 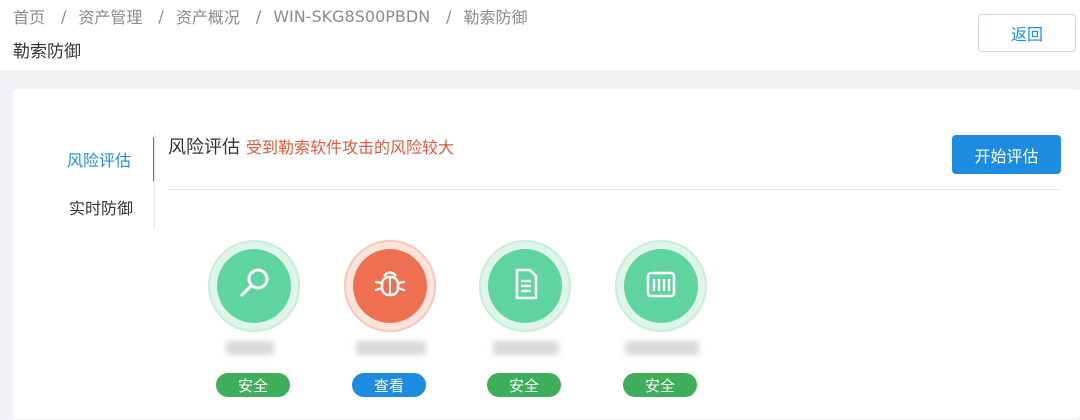 What do you see at coordinates (351, 16) in the screenshot?
I see `breadcrumb-host: WIN-SKG8S00PBDN` at bounding box center [351, 16].